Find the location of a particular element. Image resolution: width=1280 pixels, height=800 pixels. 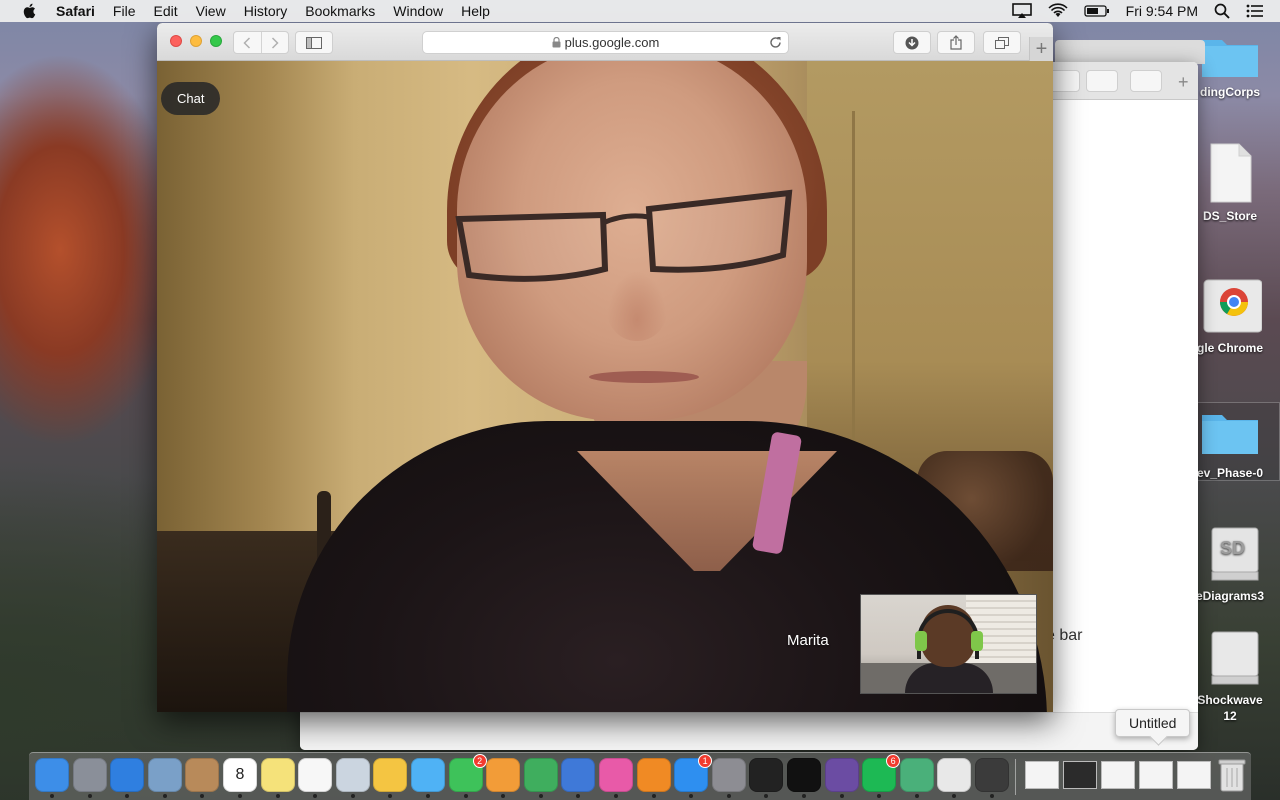

minimize-window-button is located at coordinates (196, 41).